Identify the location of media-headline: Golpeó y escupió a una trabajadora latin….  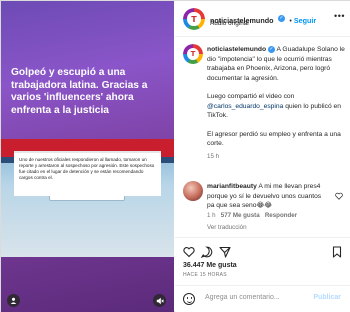
(79, 91).